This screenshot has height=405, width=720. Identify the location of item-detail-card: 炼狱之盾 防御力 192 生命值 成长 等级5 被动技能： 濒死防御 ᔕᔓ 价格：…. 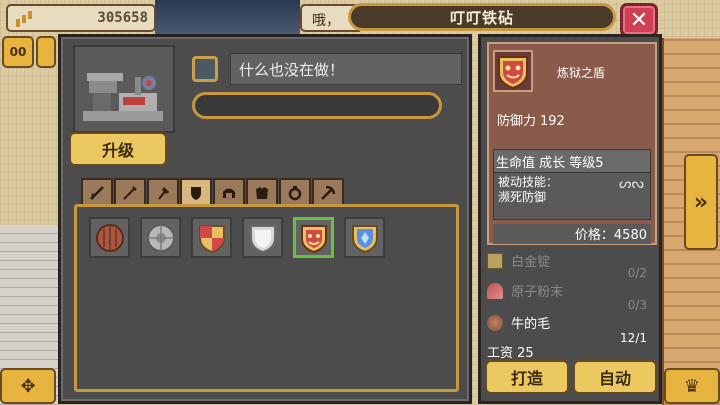
(572, 143).